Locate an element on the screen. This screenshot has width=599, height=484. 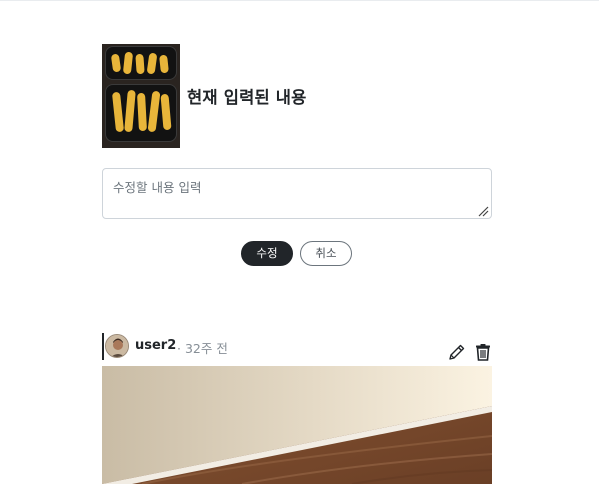
post-time: · 32주 전 is located at coordinates (202, 348).